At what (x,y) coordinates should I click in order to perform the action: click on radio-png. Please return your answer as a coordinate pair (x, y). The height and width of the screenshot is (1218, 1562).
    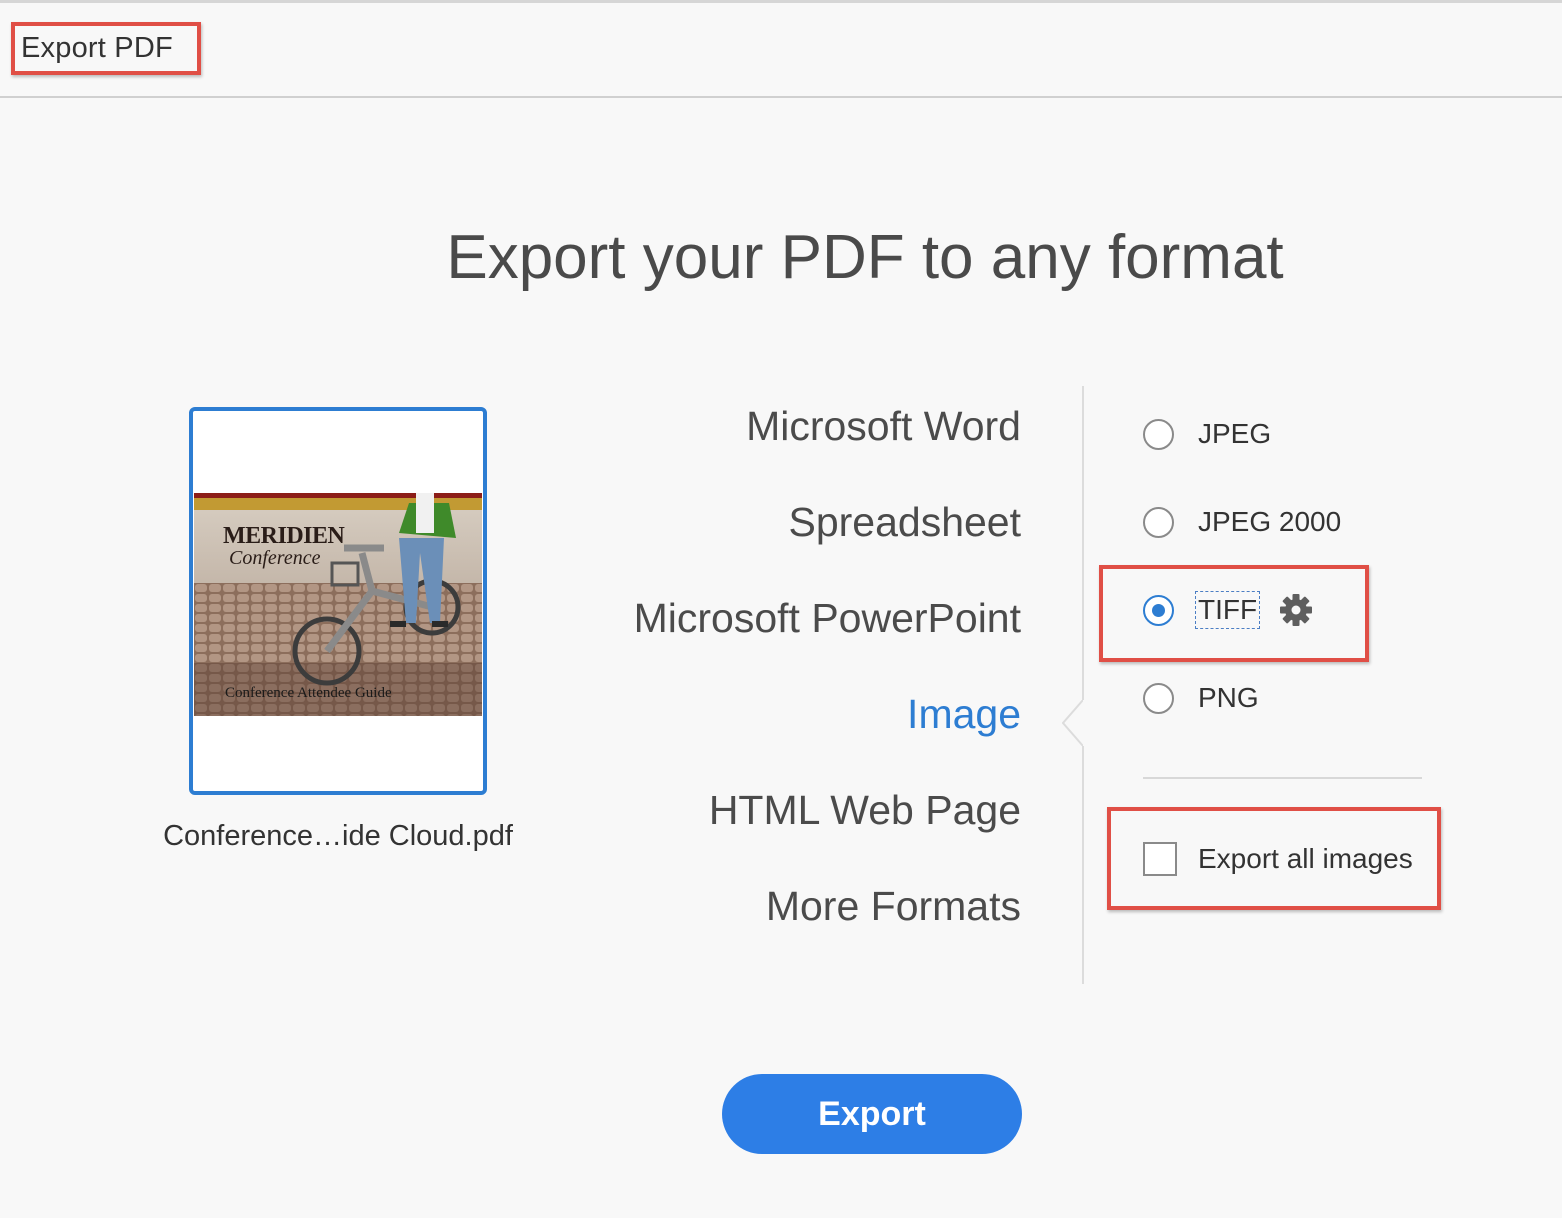
    Looking at the image, I should click on (1158, 698).